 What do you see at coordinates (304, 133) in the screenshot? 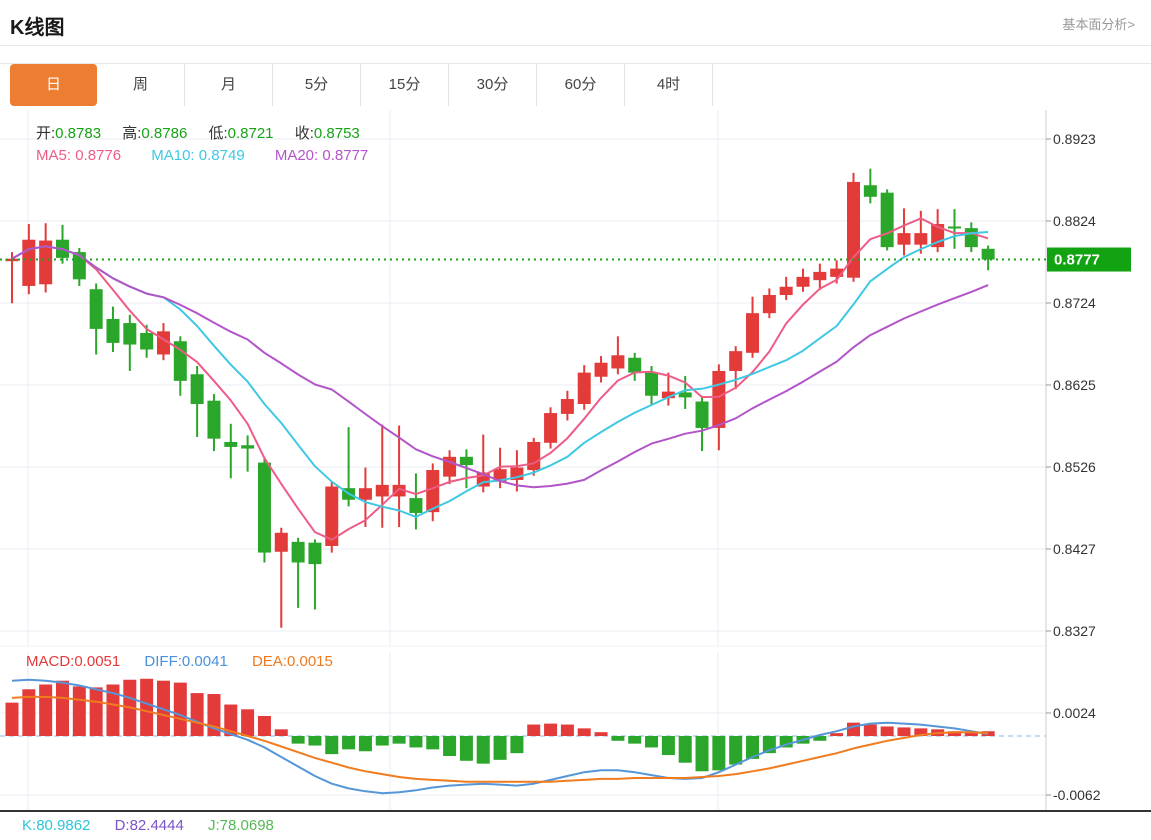
I see `close-label: 收:` at bounding box center [304, 133].